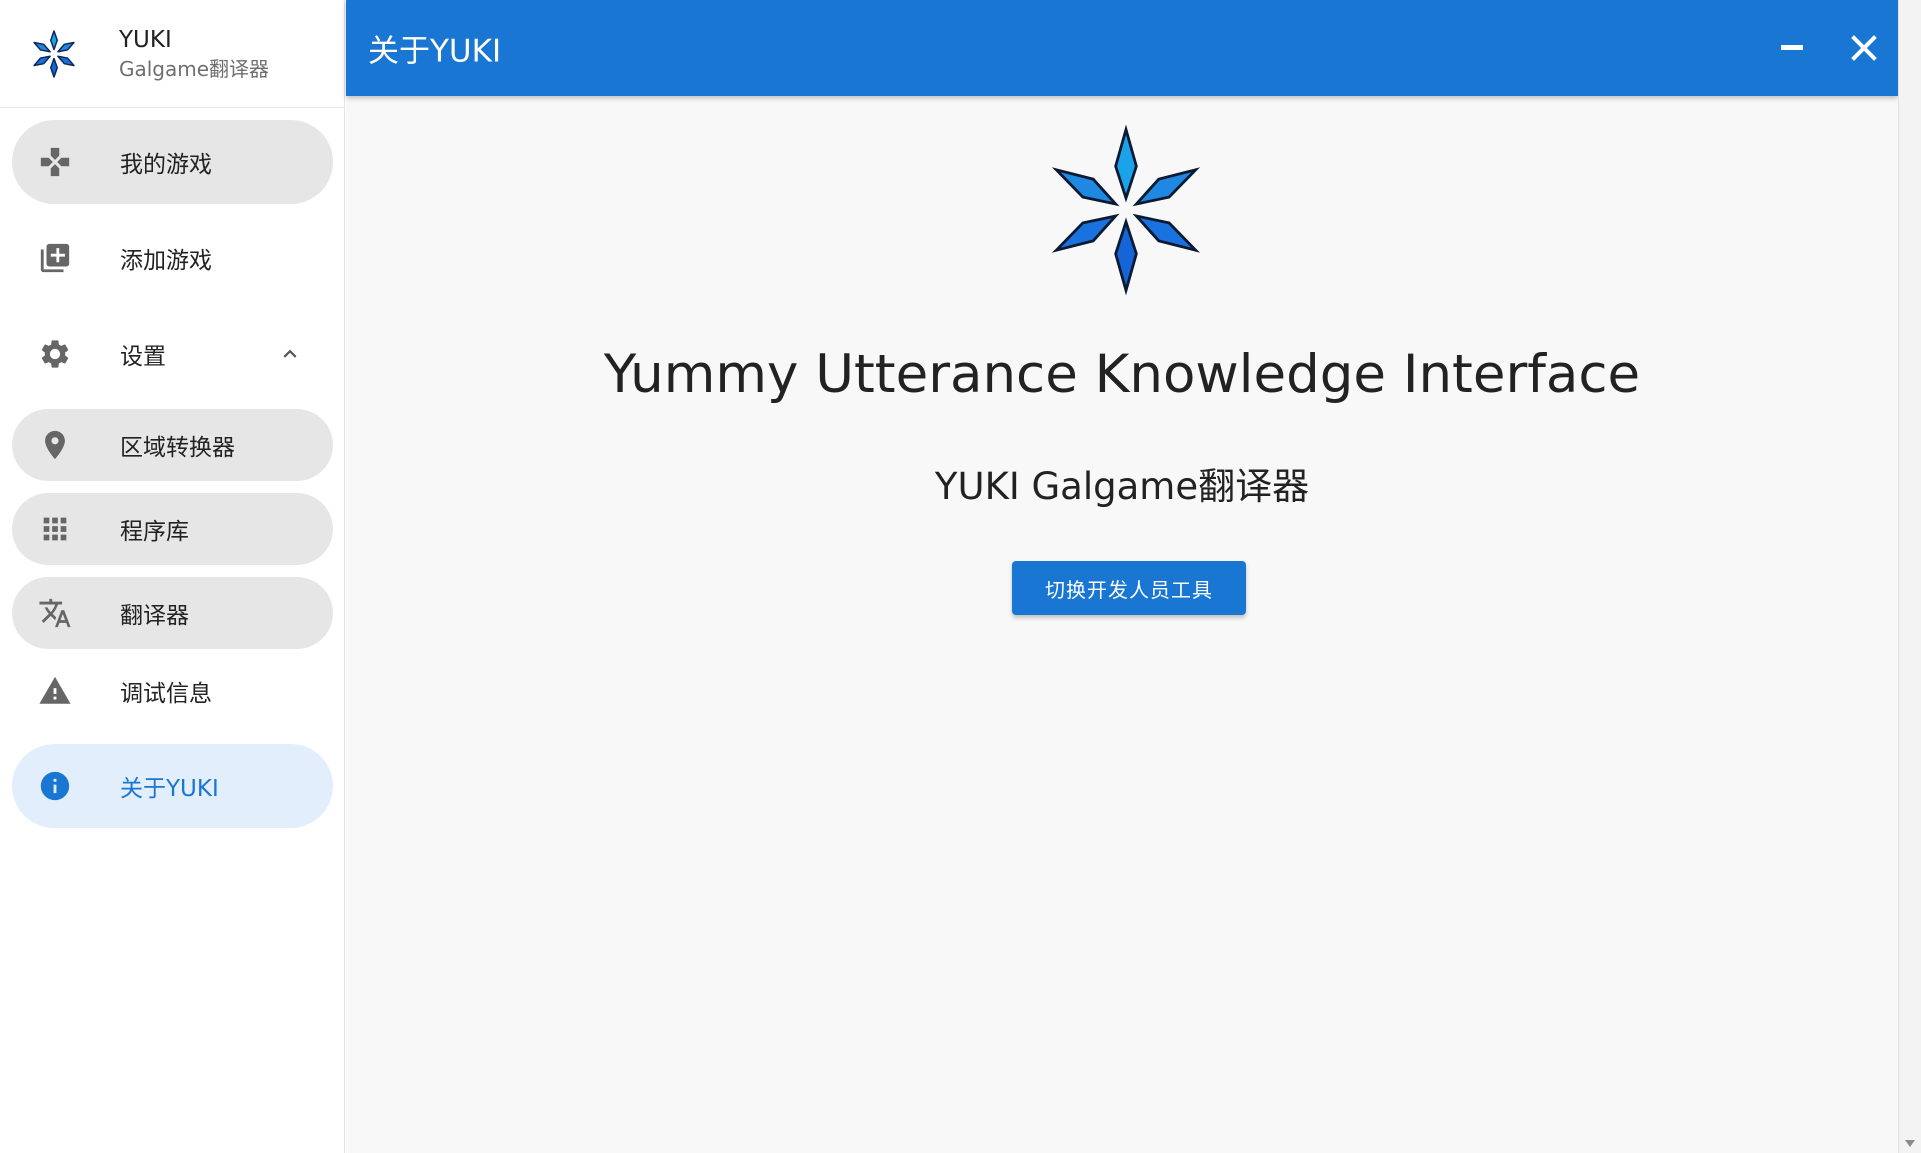 The height and width of the screenshot is (1153, 1921). What do you see at coordinates (1122, 374) in the screenshot?
I see `about-headline: Yummy Utterance Knowledge Interface` at bounding box center [1122, 374].